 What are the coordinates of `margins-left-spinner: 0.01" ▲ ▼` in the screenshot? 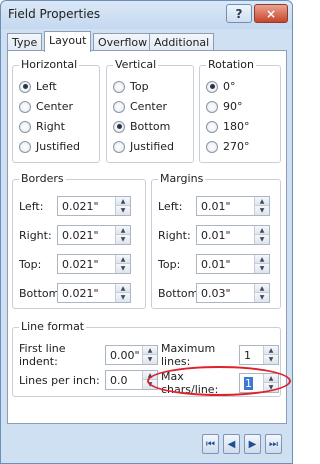 It's located at (233, 206).